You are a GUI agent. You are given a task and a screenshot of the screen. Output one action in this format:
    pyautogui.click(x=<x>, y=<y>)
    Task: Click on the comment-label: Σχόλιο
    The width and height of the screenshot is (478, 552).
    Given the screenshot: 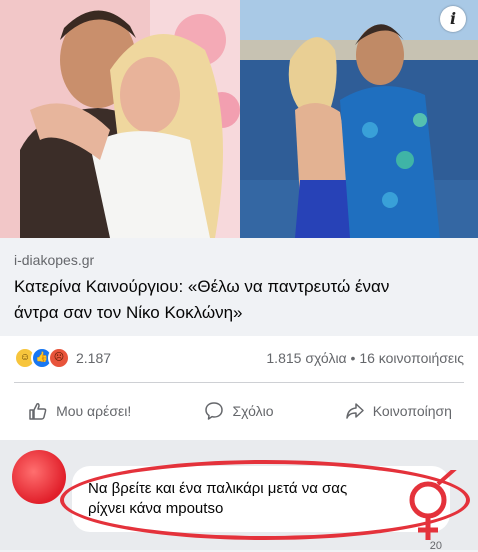 What is the action you would take?
    pyautogui.click(x=253, y=411)
    